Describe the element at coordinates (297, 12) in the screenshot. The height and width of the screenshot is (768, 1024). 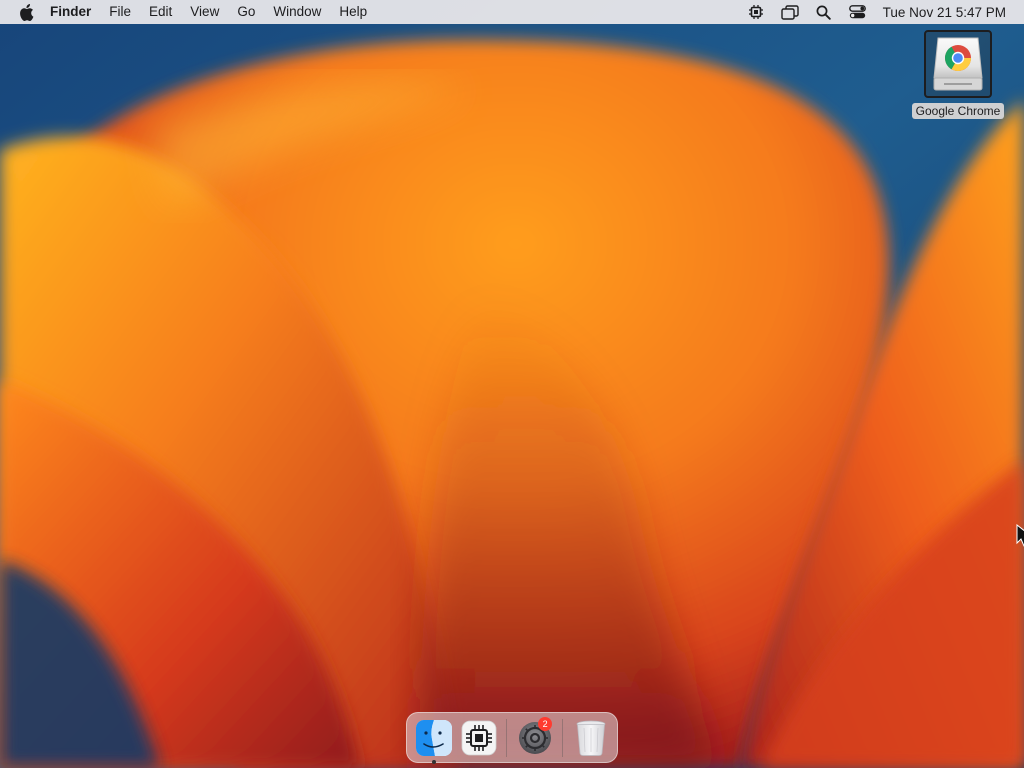
I see `menu-window: Window` at that location.